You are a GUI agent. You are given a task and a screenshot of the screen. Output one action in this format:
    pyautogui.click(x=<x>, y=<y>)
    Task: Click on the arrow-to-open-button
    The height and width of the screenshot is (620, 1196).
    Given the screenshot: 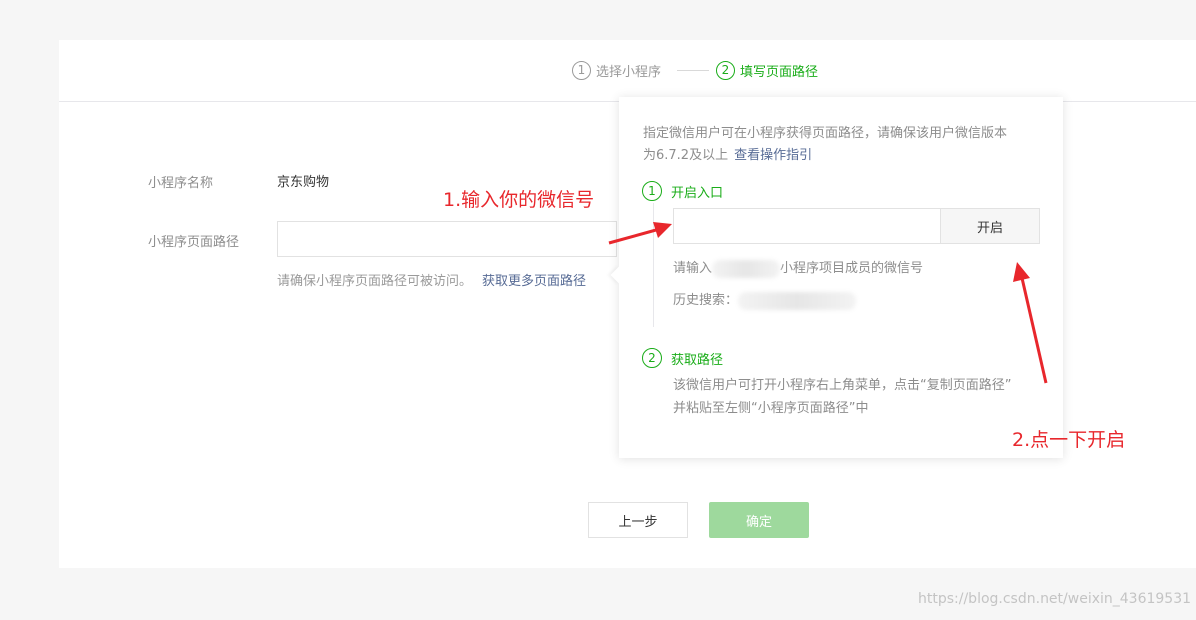 What is the action you would take?
    pyautogui.click(x=1030, y=323)
    